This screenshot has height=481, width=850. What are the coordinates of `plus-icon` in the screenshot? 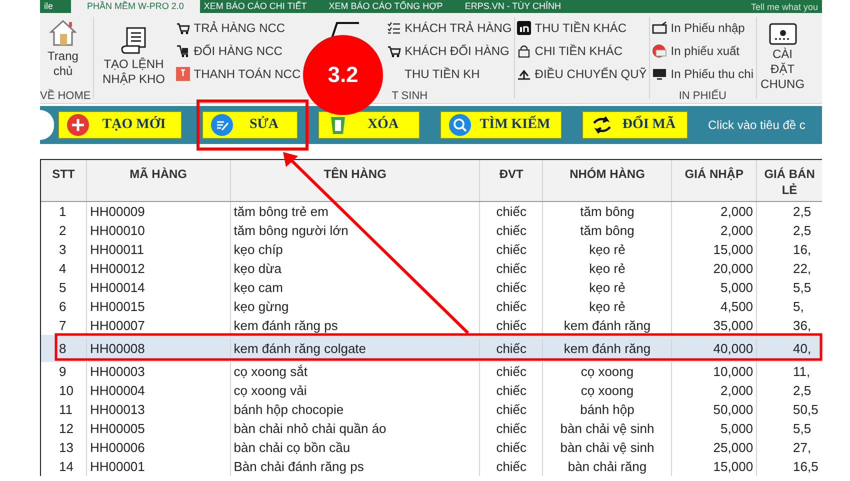 It's located at (78, 125).